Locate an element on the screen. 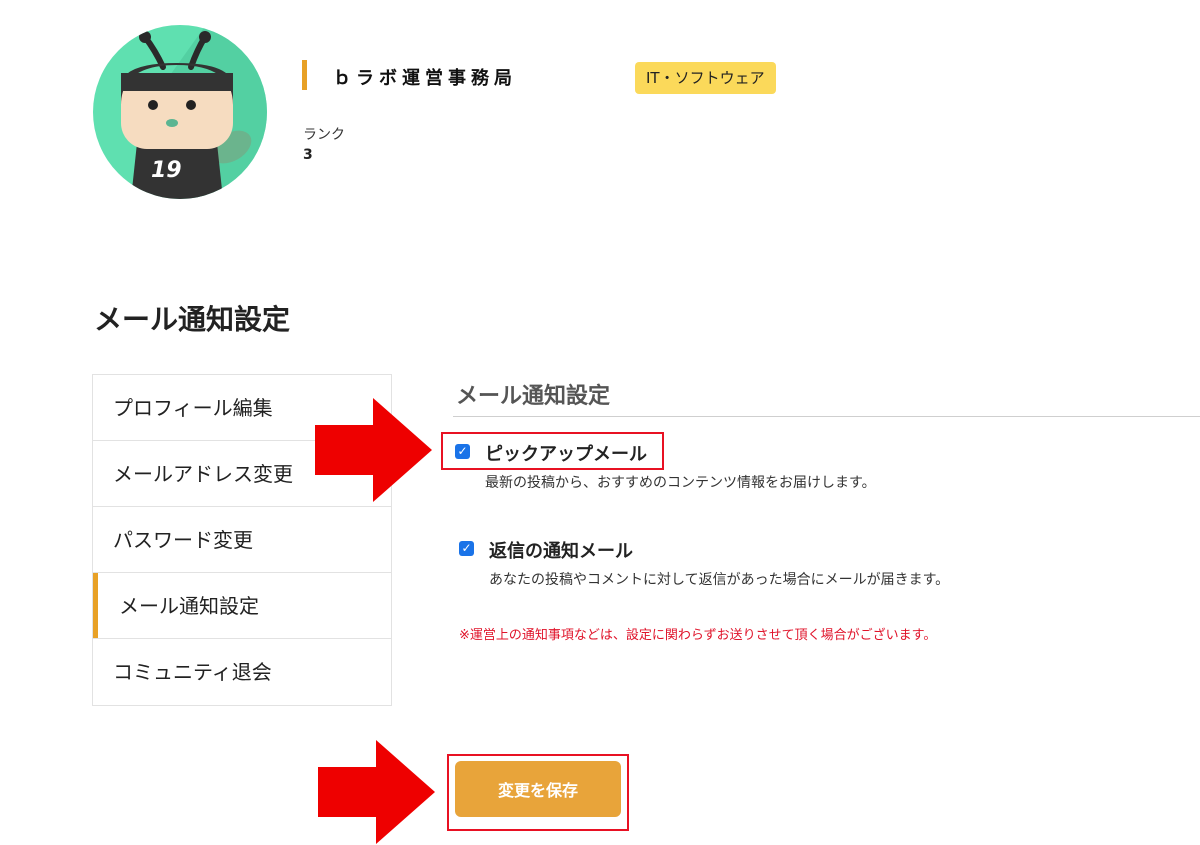 The width and height of the screenshot is (1200, 845). reply-mail-label: 返信の通知メール is located at coordinates (561, 550).